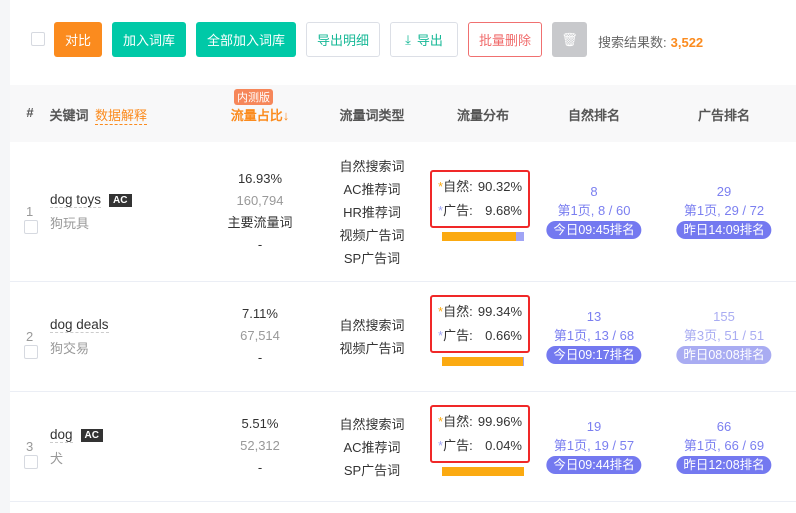  Describe the element at coordinates (724, 230) in the screenshot. I see `ad-rank-time: 昨日14:09排名` at that location.